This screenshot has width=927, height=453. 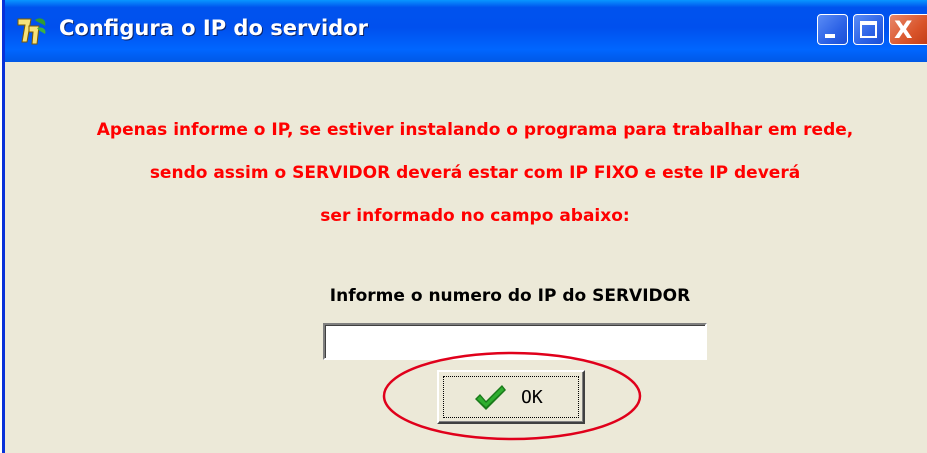 I want to click on checkmark-icon, so click(x=490, y=397).